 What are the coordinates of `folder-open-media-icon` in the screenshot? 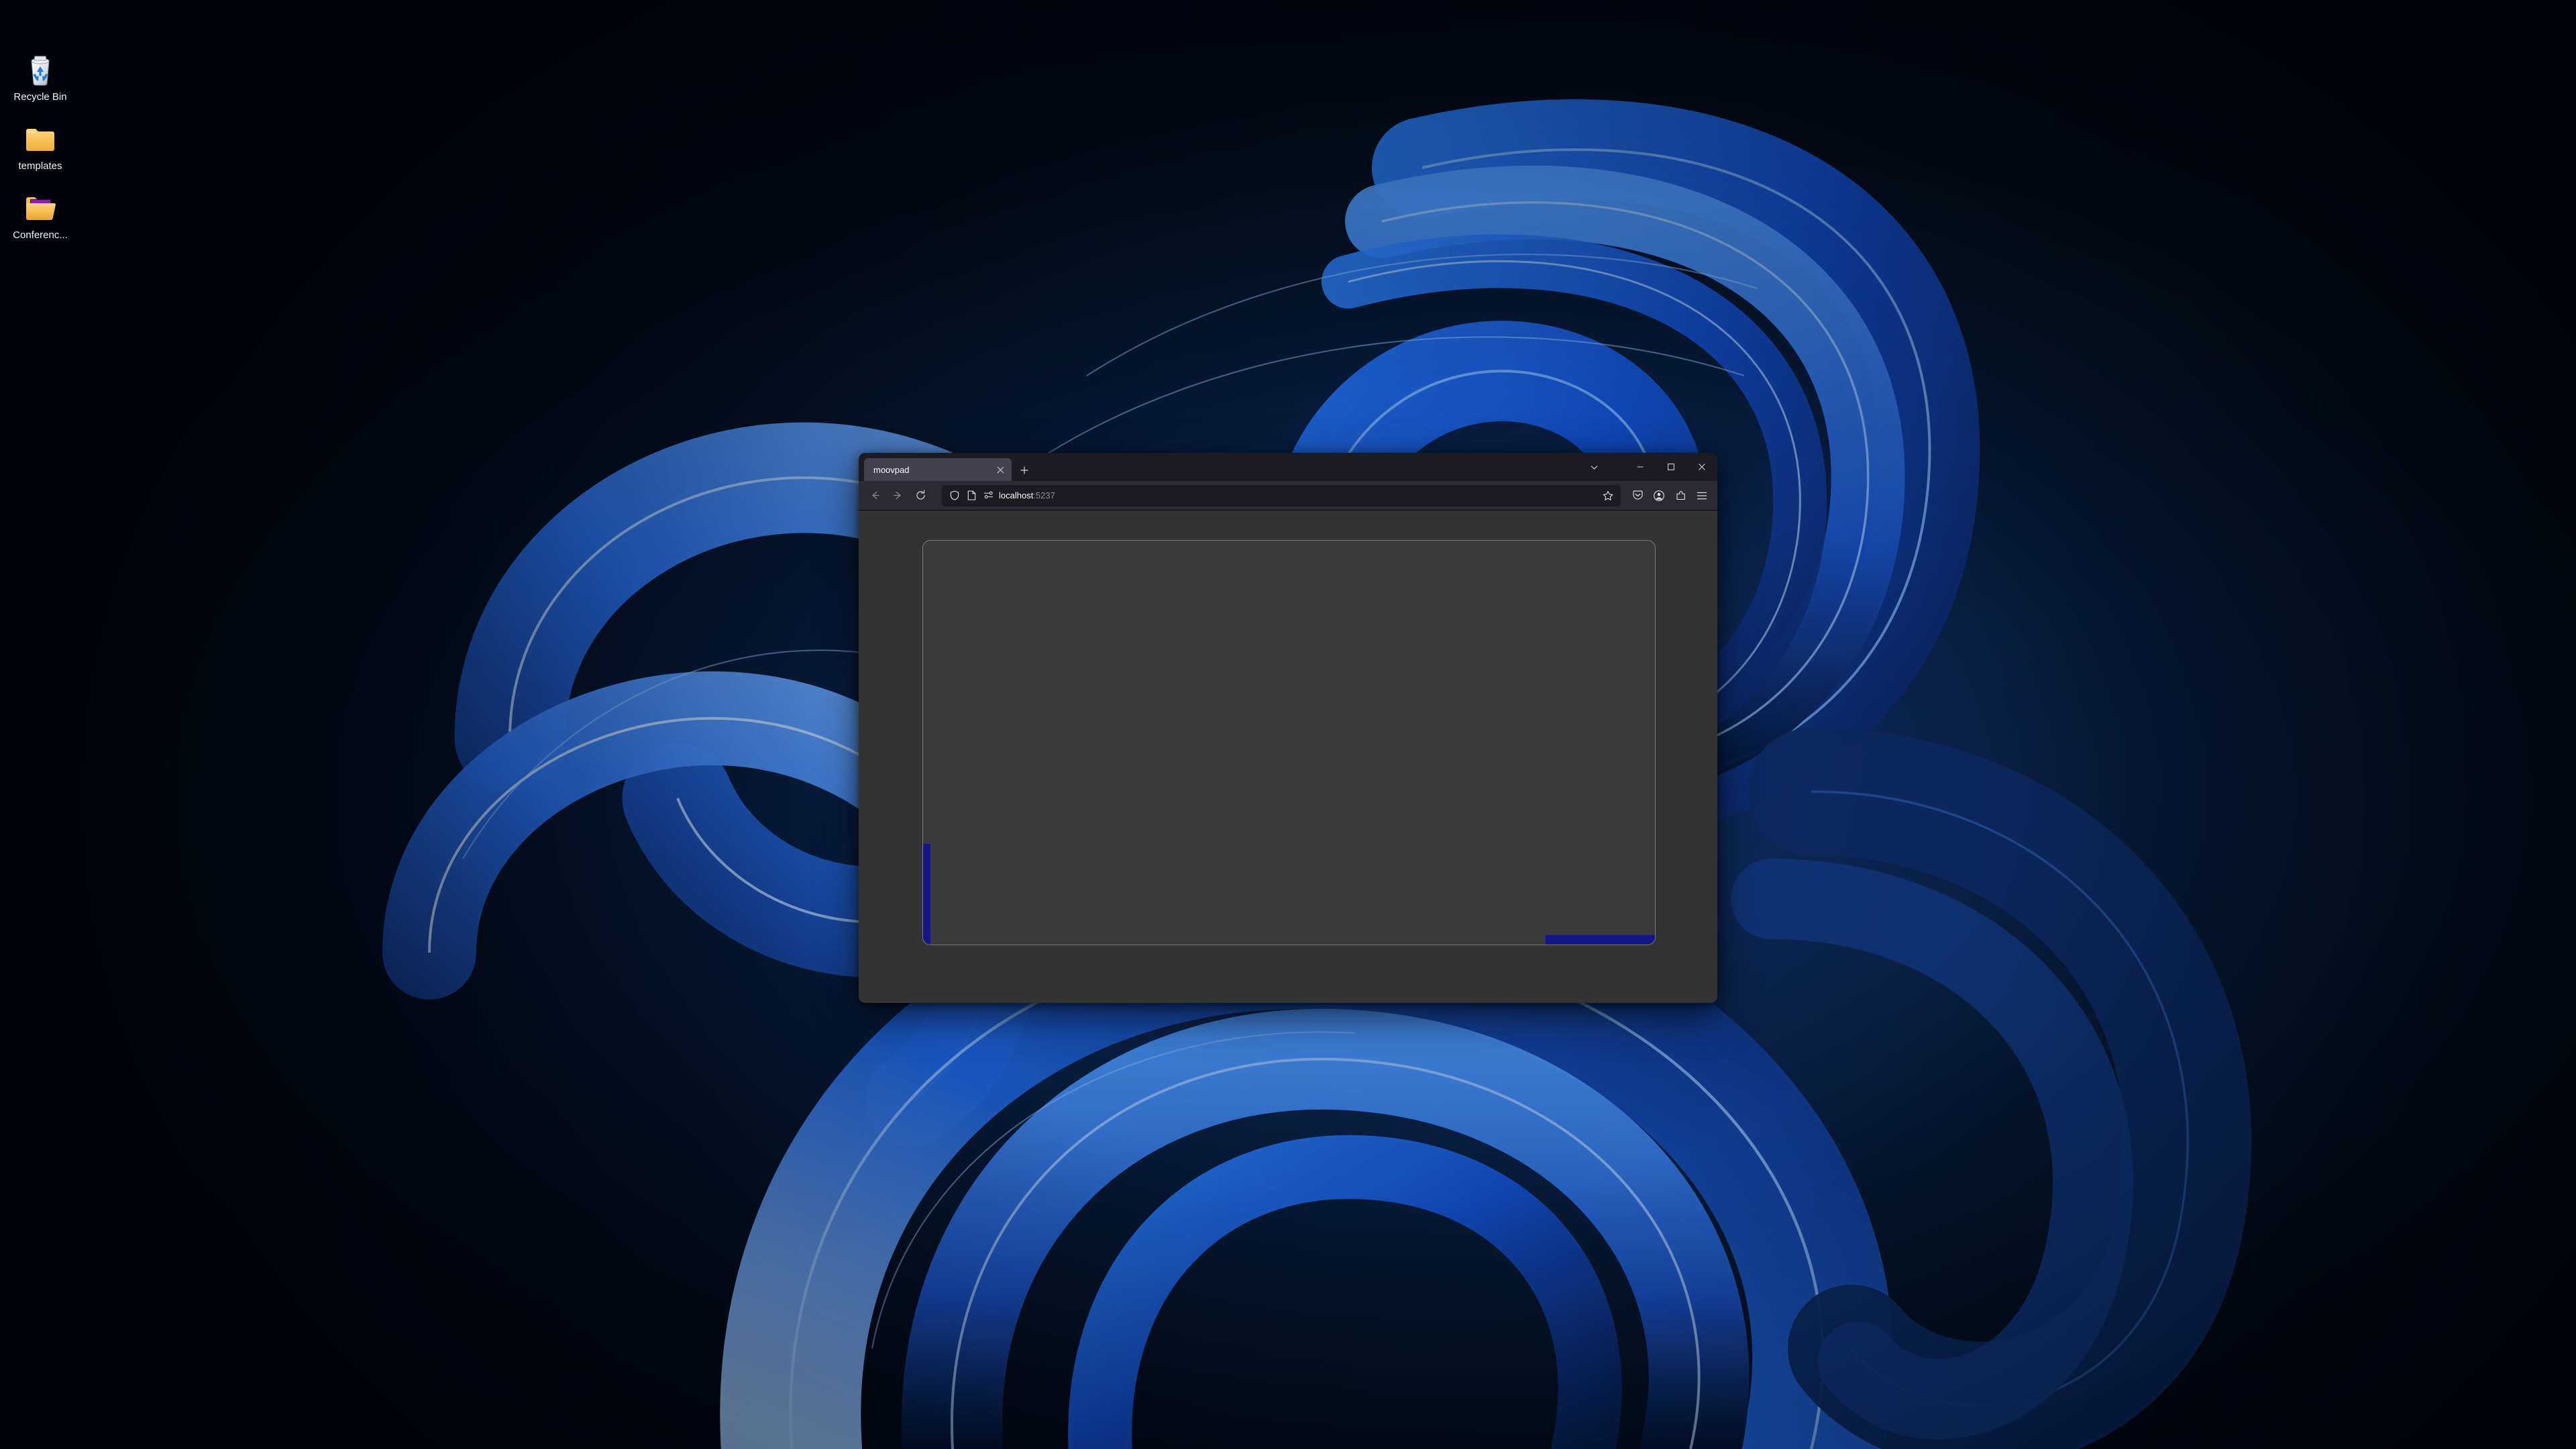 It's located at (40, 208).